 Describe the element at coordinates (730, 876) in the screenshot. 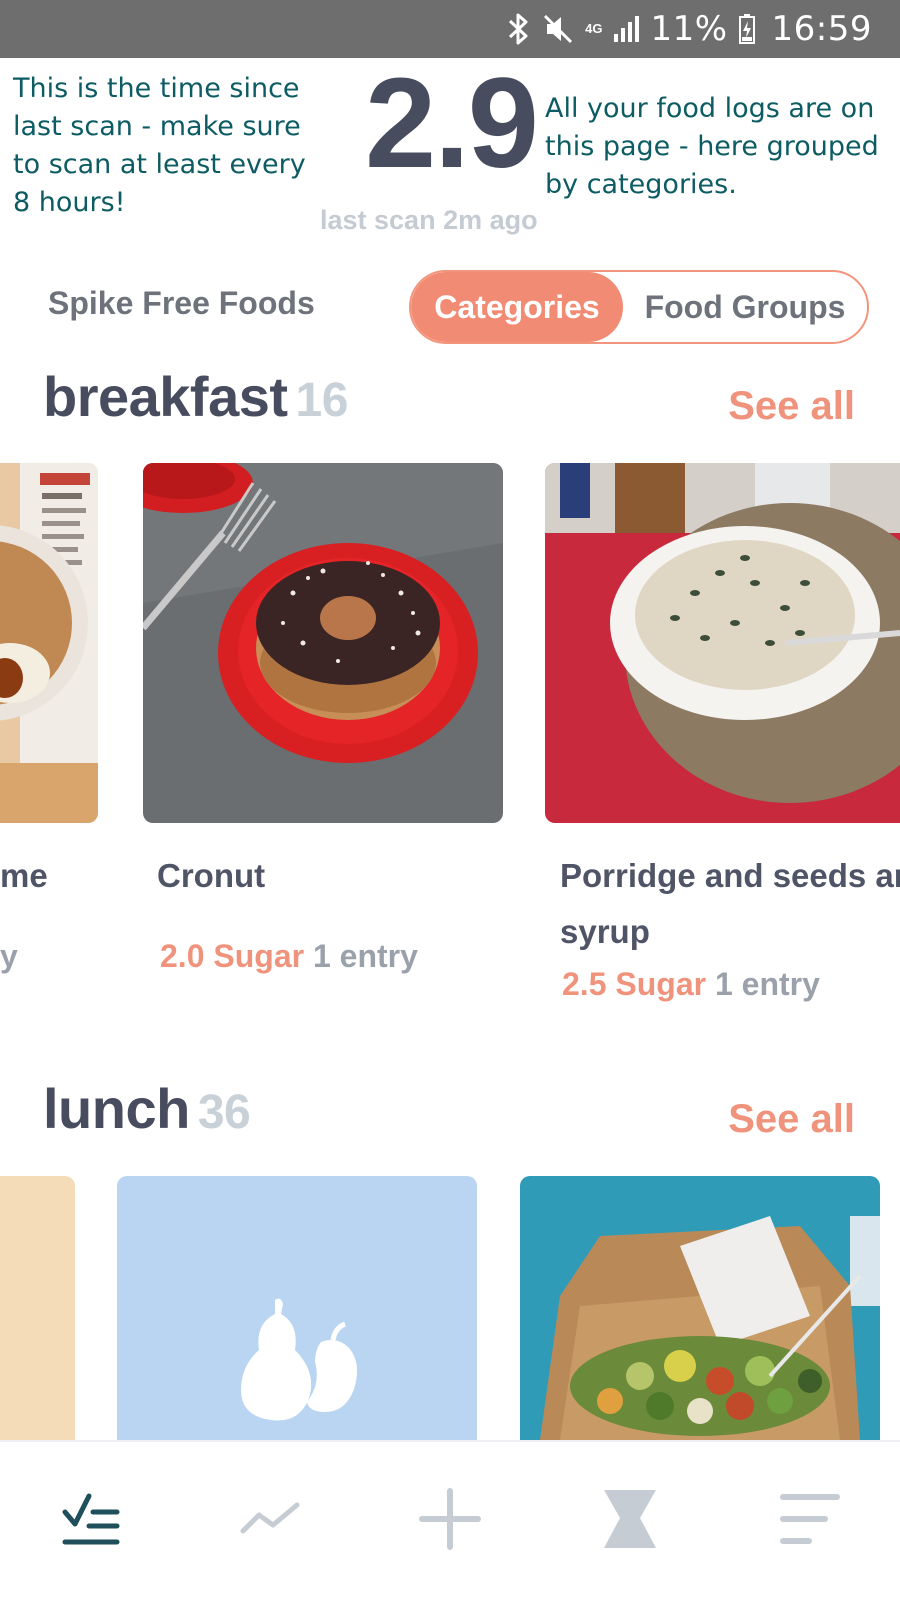

I see `food-name: Porridge and seeds ar` at that location.